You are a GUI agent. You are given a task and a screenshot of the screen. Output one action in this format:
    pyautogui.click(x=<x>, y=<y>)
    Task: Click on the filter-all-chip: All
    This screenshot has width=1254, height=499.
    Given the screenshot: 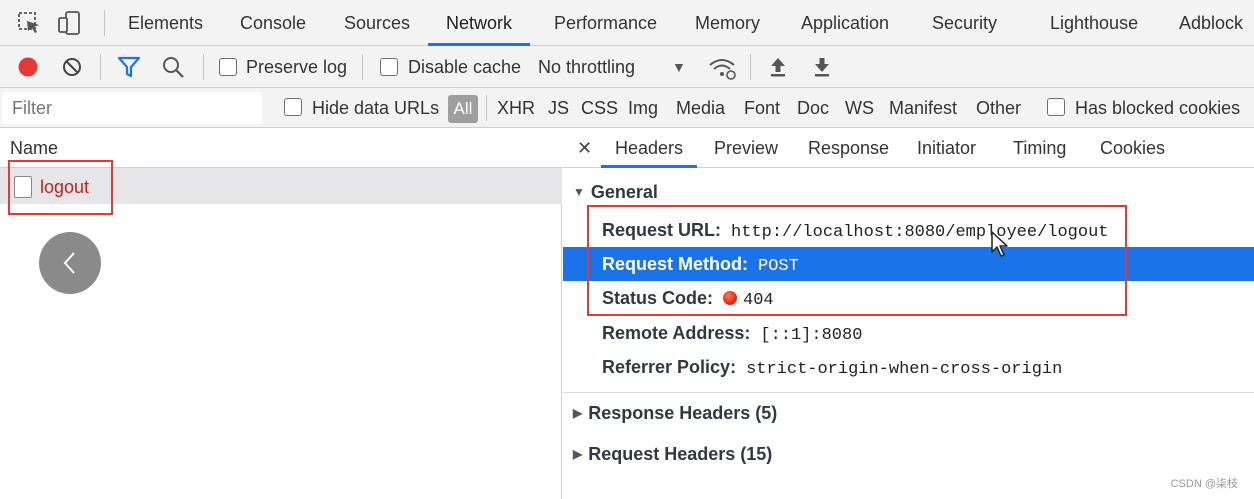 What is the action you would take?
    pyautogui.click(x=463, y=109)
    